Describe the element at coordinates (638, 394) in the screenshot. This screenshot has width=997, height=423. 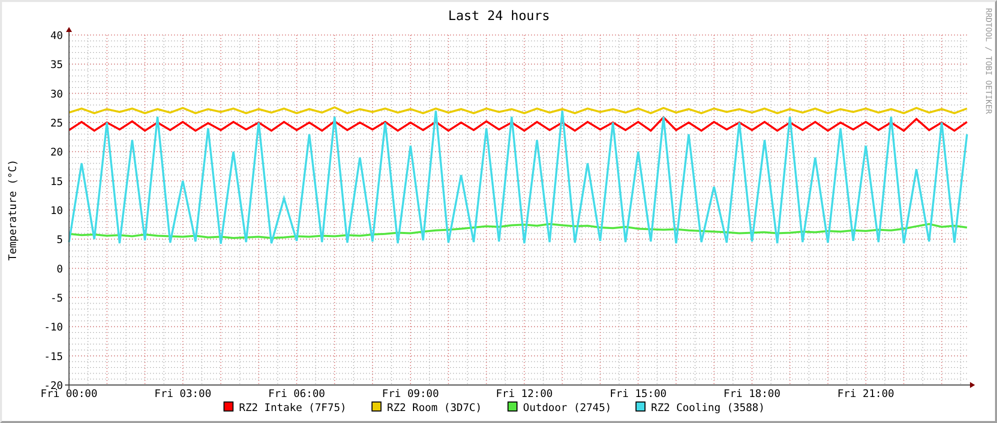
I see `x-tick-label: Fri 15:00` at that location.